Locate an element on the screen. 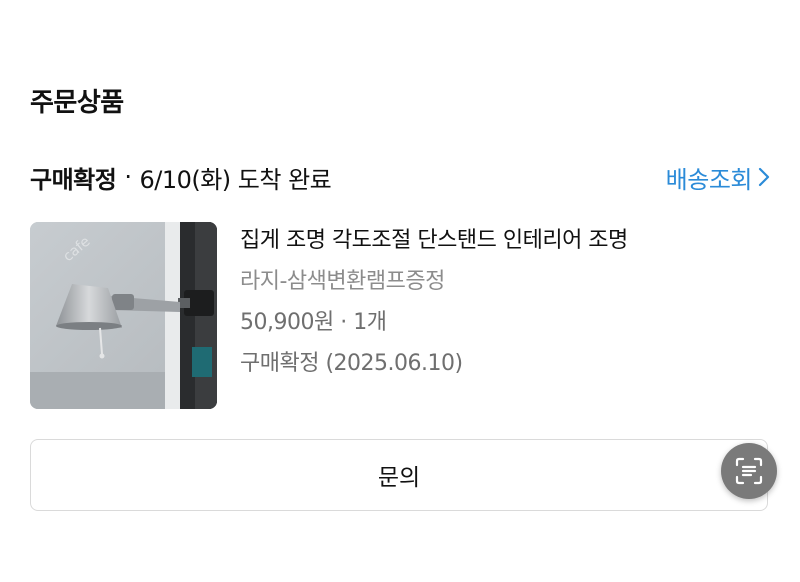 Image resolution: width=800 pixels, height=582 pixels. inquiry-button-label: 문의 is located at coordinates (399, 478).